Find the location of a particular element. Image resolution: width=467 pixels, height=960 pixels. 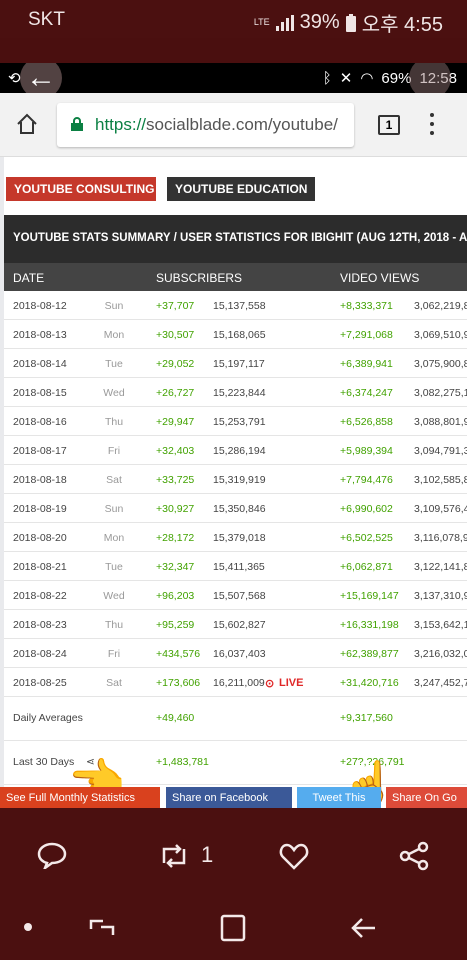

system-navigation-bar is located at coordinates (233, 930).